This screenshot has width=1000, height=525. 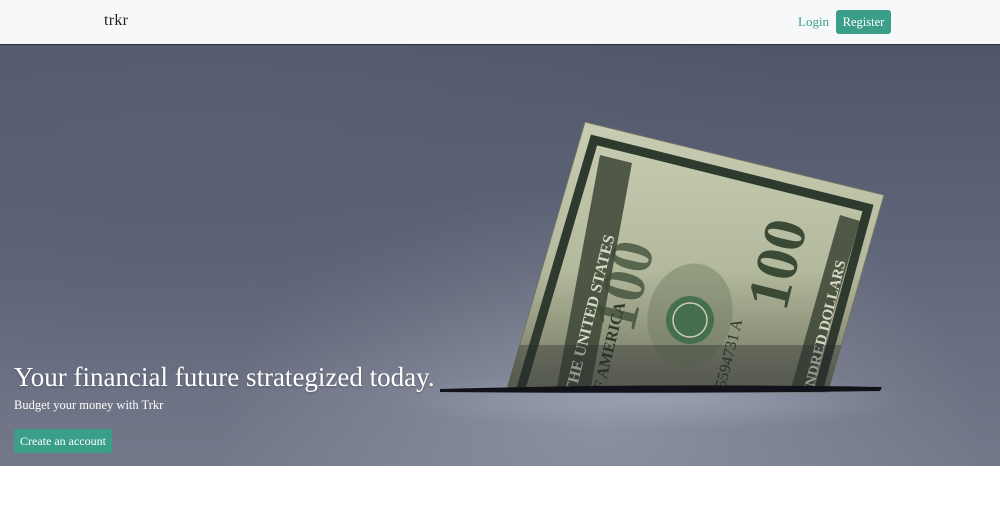 I want to click on create-account-button: Create an account, so click(x=63, y=441).